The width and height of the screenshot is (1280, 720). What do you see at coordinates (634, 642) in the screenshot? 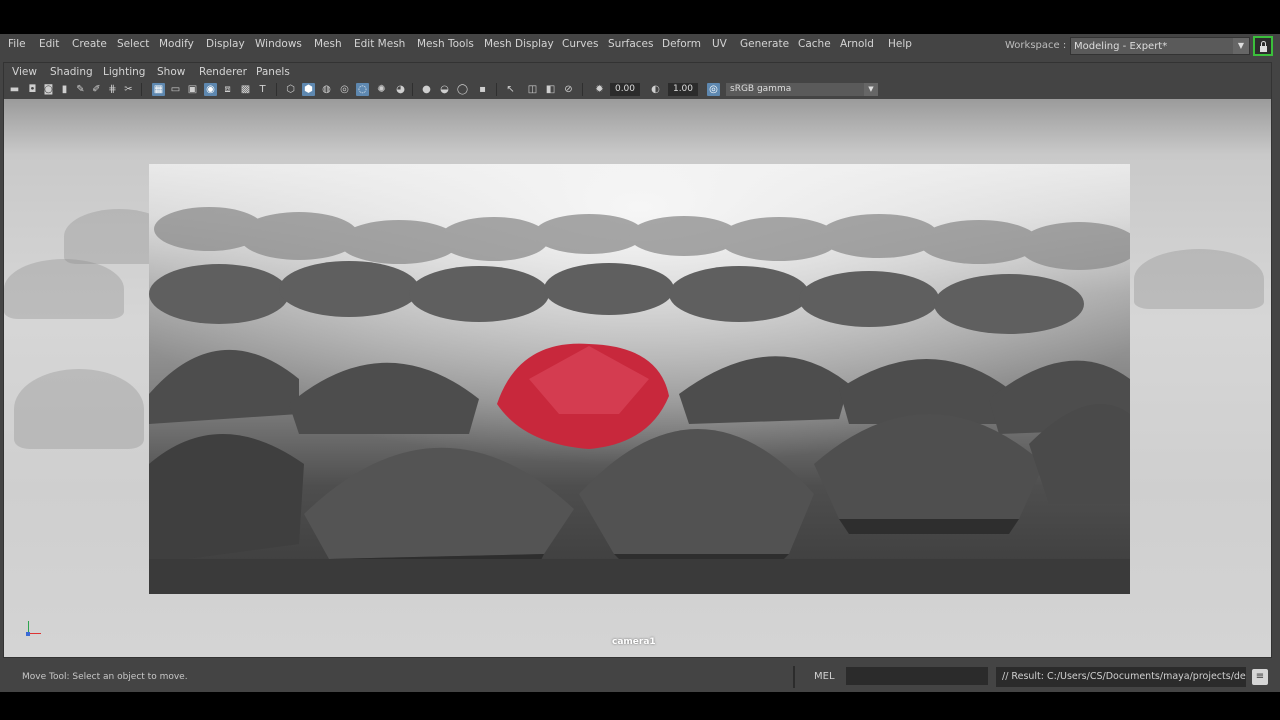
I see `camera-label: camera1` at bounding box center [634, 642].